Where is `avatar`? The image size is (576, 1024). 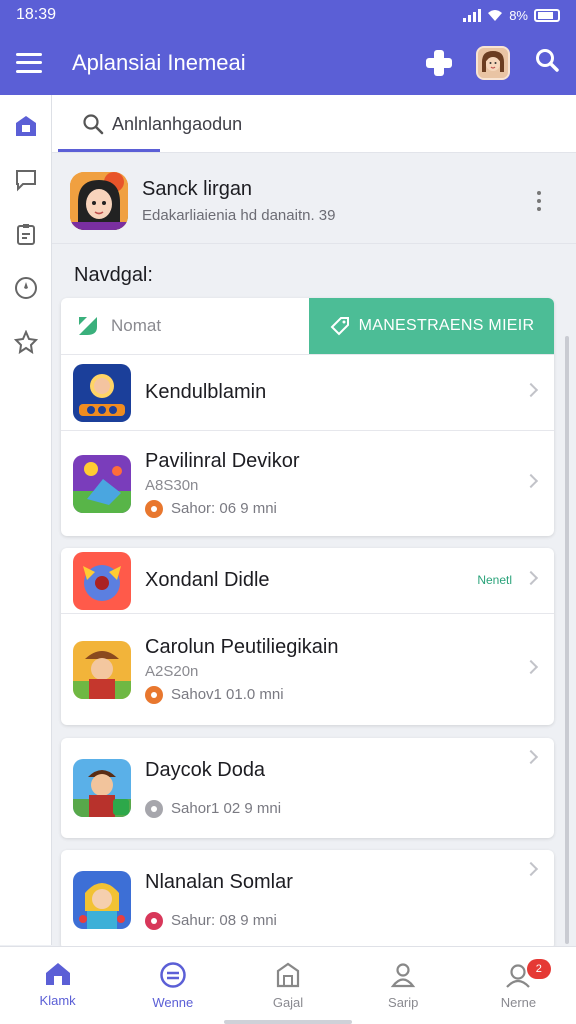
avatar is located at coordinates (493, 62).